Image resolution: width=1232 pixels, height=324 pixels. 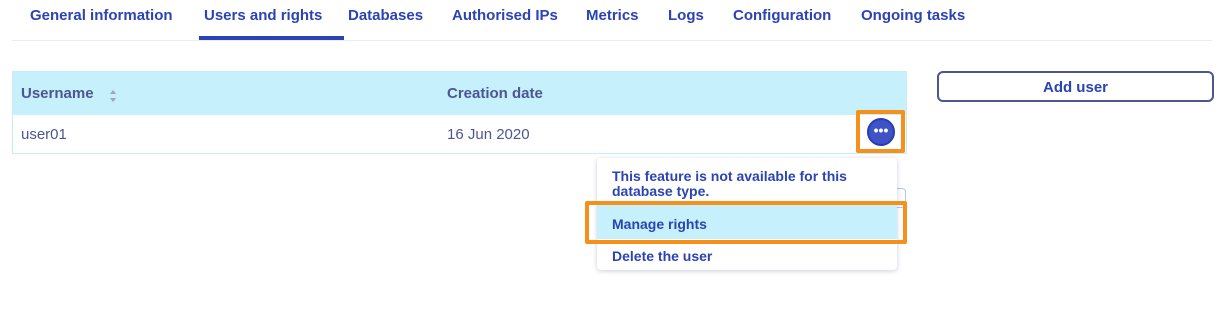 I want to click on more-horizontal-icon: •••, so click(x=881, y=130).